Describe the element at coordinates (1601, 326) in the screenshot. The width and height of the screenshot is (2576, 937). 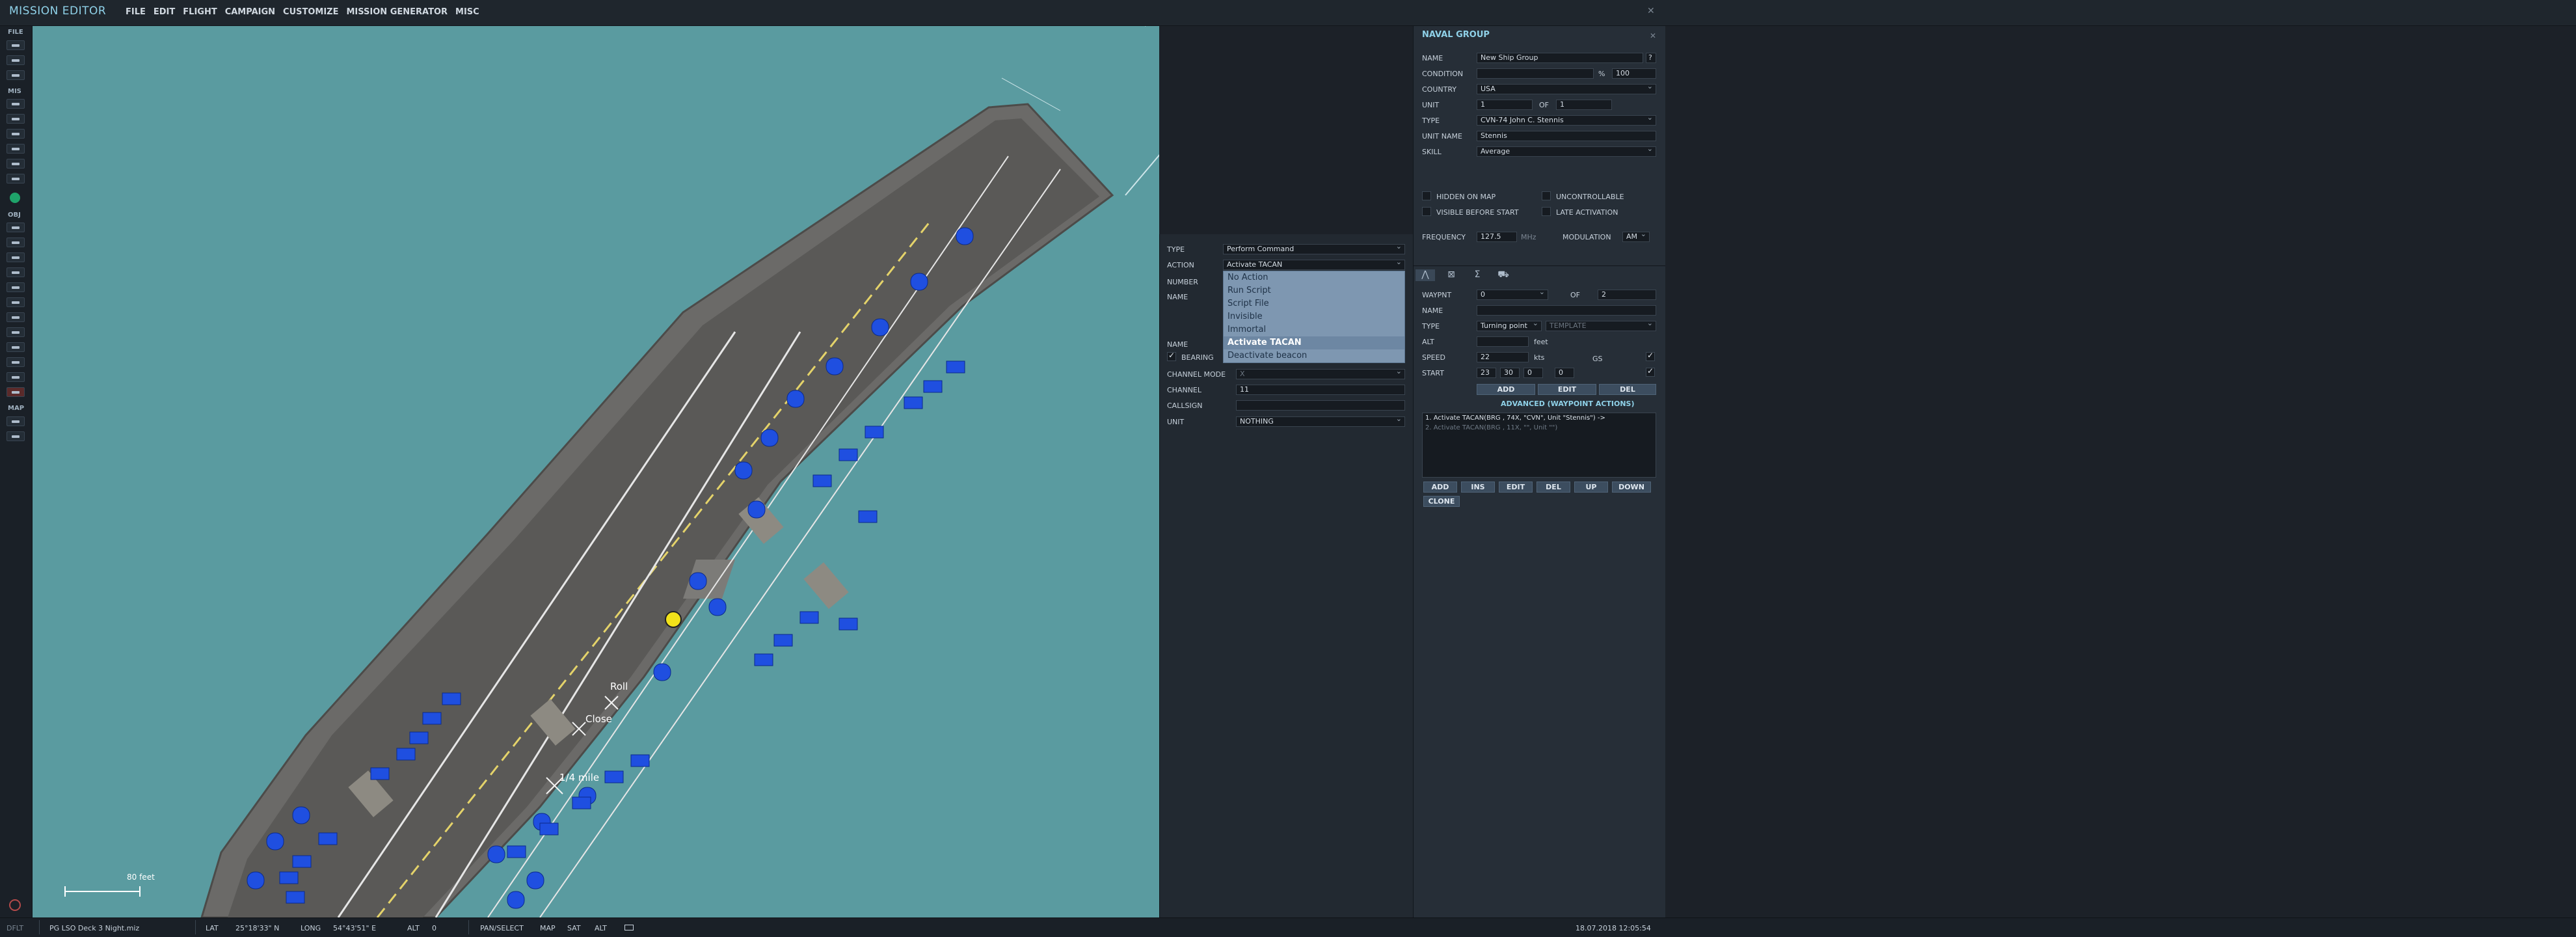
I see `wp-template-select: TEMPLATE` at that location.